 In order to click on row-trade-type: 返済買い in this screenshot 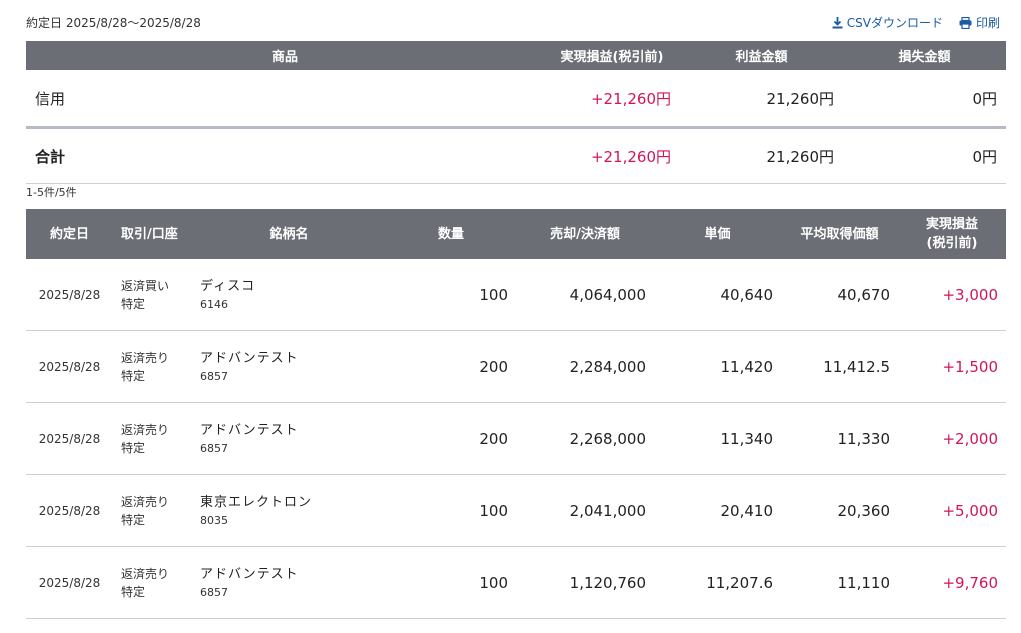, I will do `click(145, 285)`.